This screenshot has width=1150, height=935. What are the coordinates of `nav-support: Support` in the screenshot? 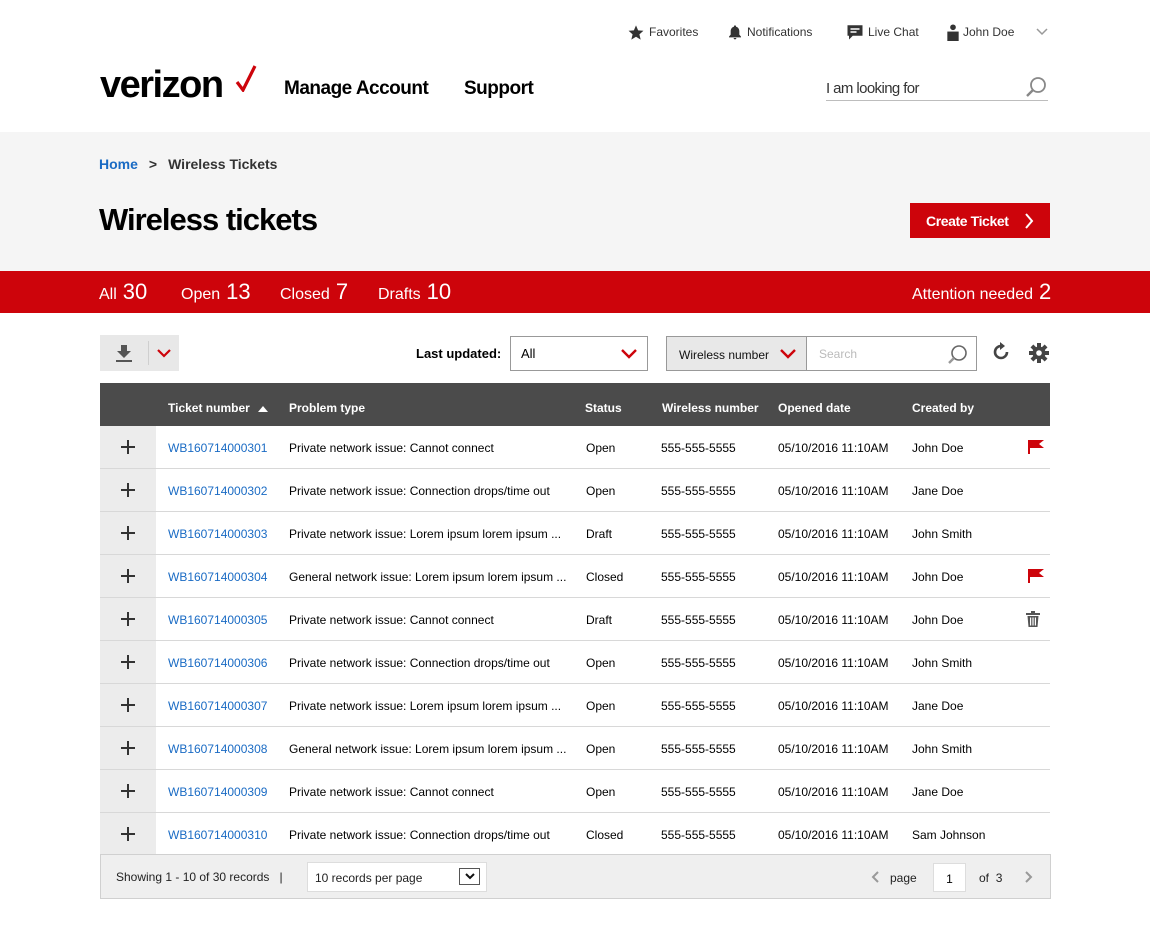 It's located at (499, 89).